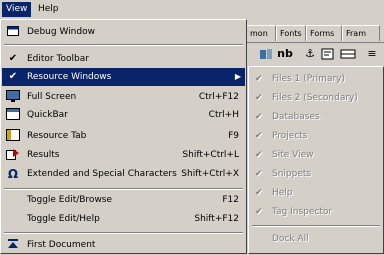 Image resolution: width=384 pixels, height=255 pixels. Describe the element at coordinates (13, 174) in the screenshot. I see `omega-icon: Ω` at that location.